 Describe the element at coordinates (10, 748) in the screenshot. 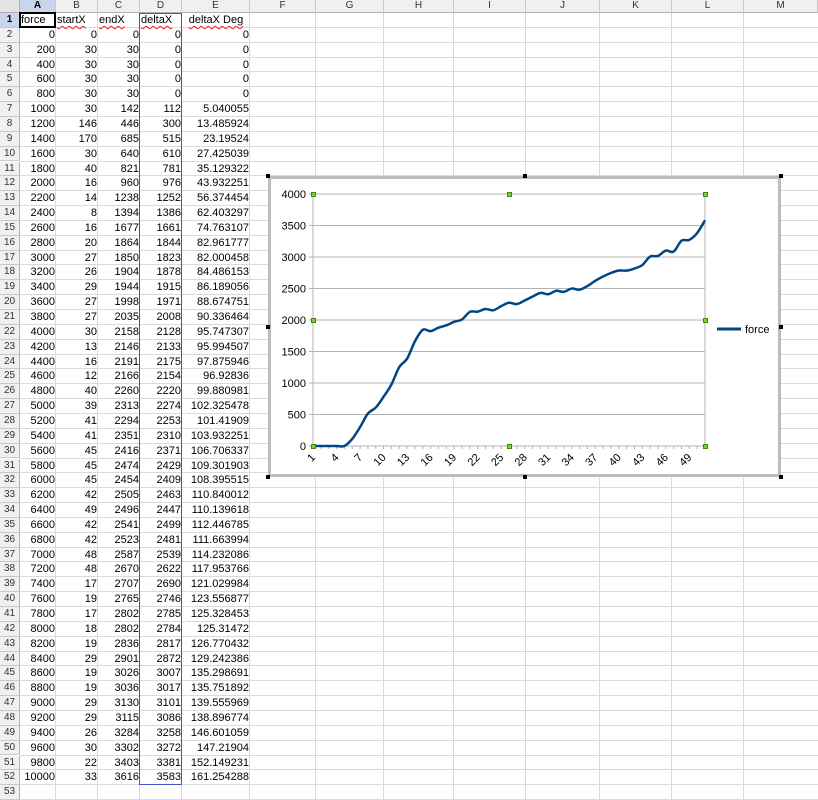

I see `row-header-50: 50` at that location.